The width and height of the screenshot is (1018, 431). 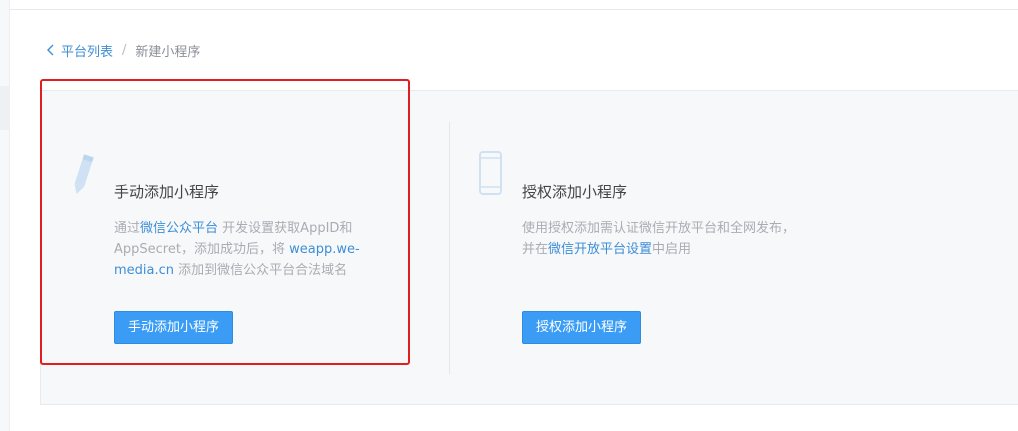 What do you see at coordinates (514, 5) in the screenshot?
I see `top-header-bar` at bounding box center [514, 5].